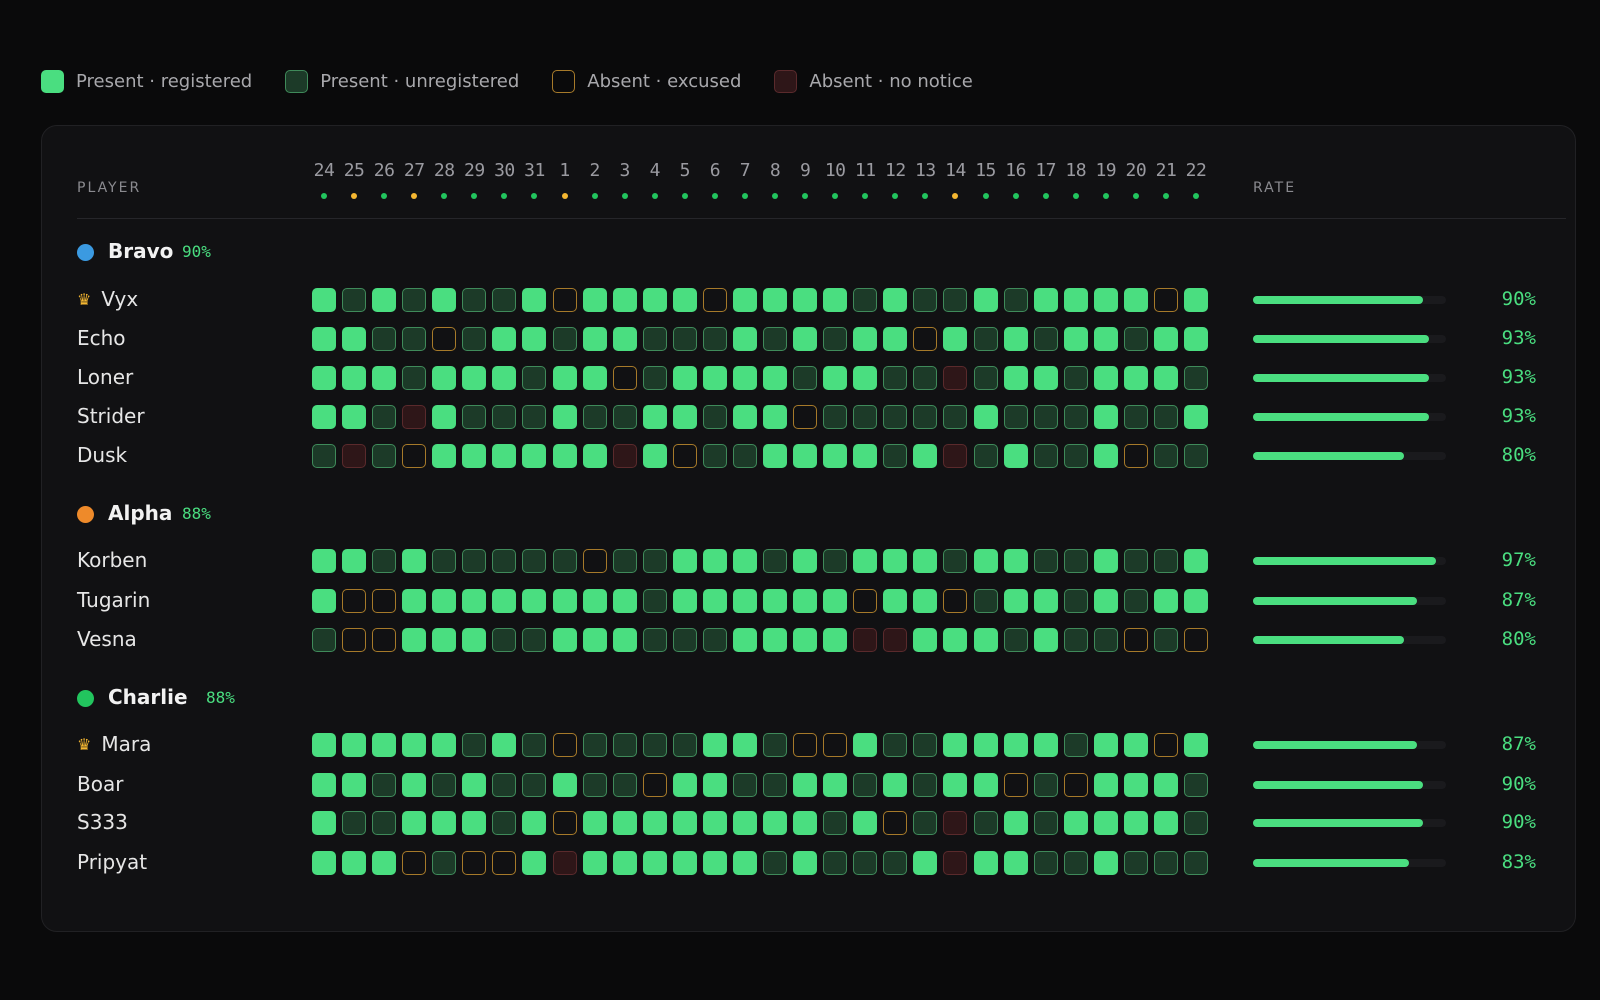 This screenshot has width=1600, height=1000. What do you see at coordinates (112, 862) in the screenshot?
I see `player-name-pripyat: Pripyat` at bounding box center [112, 862].